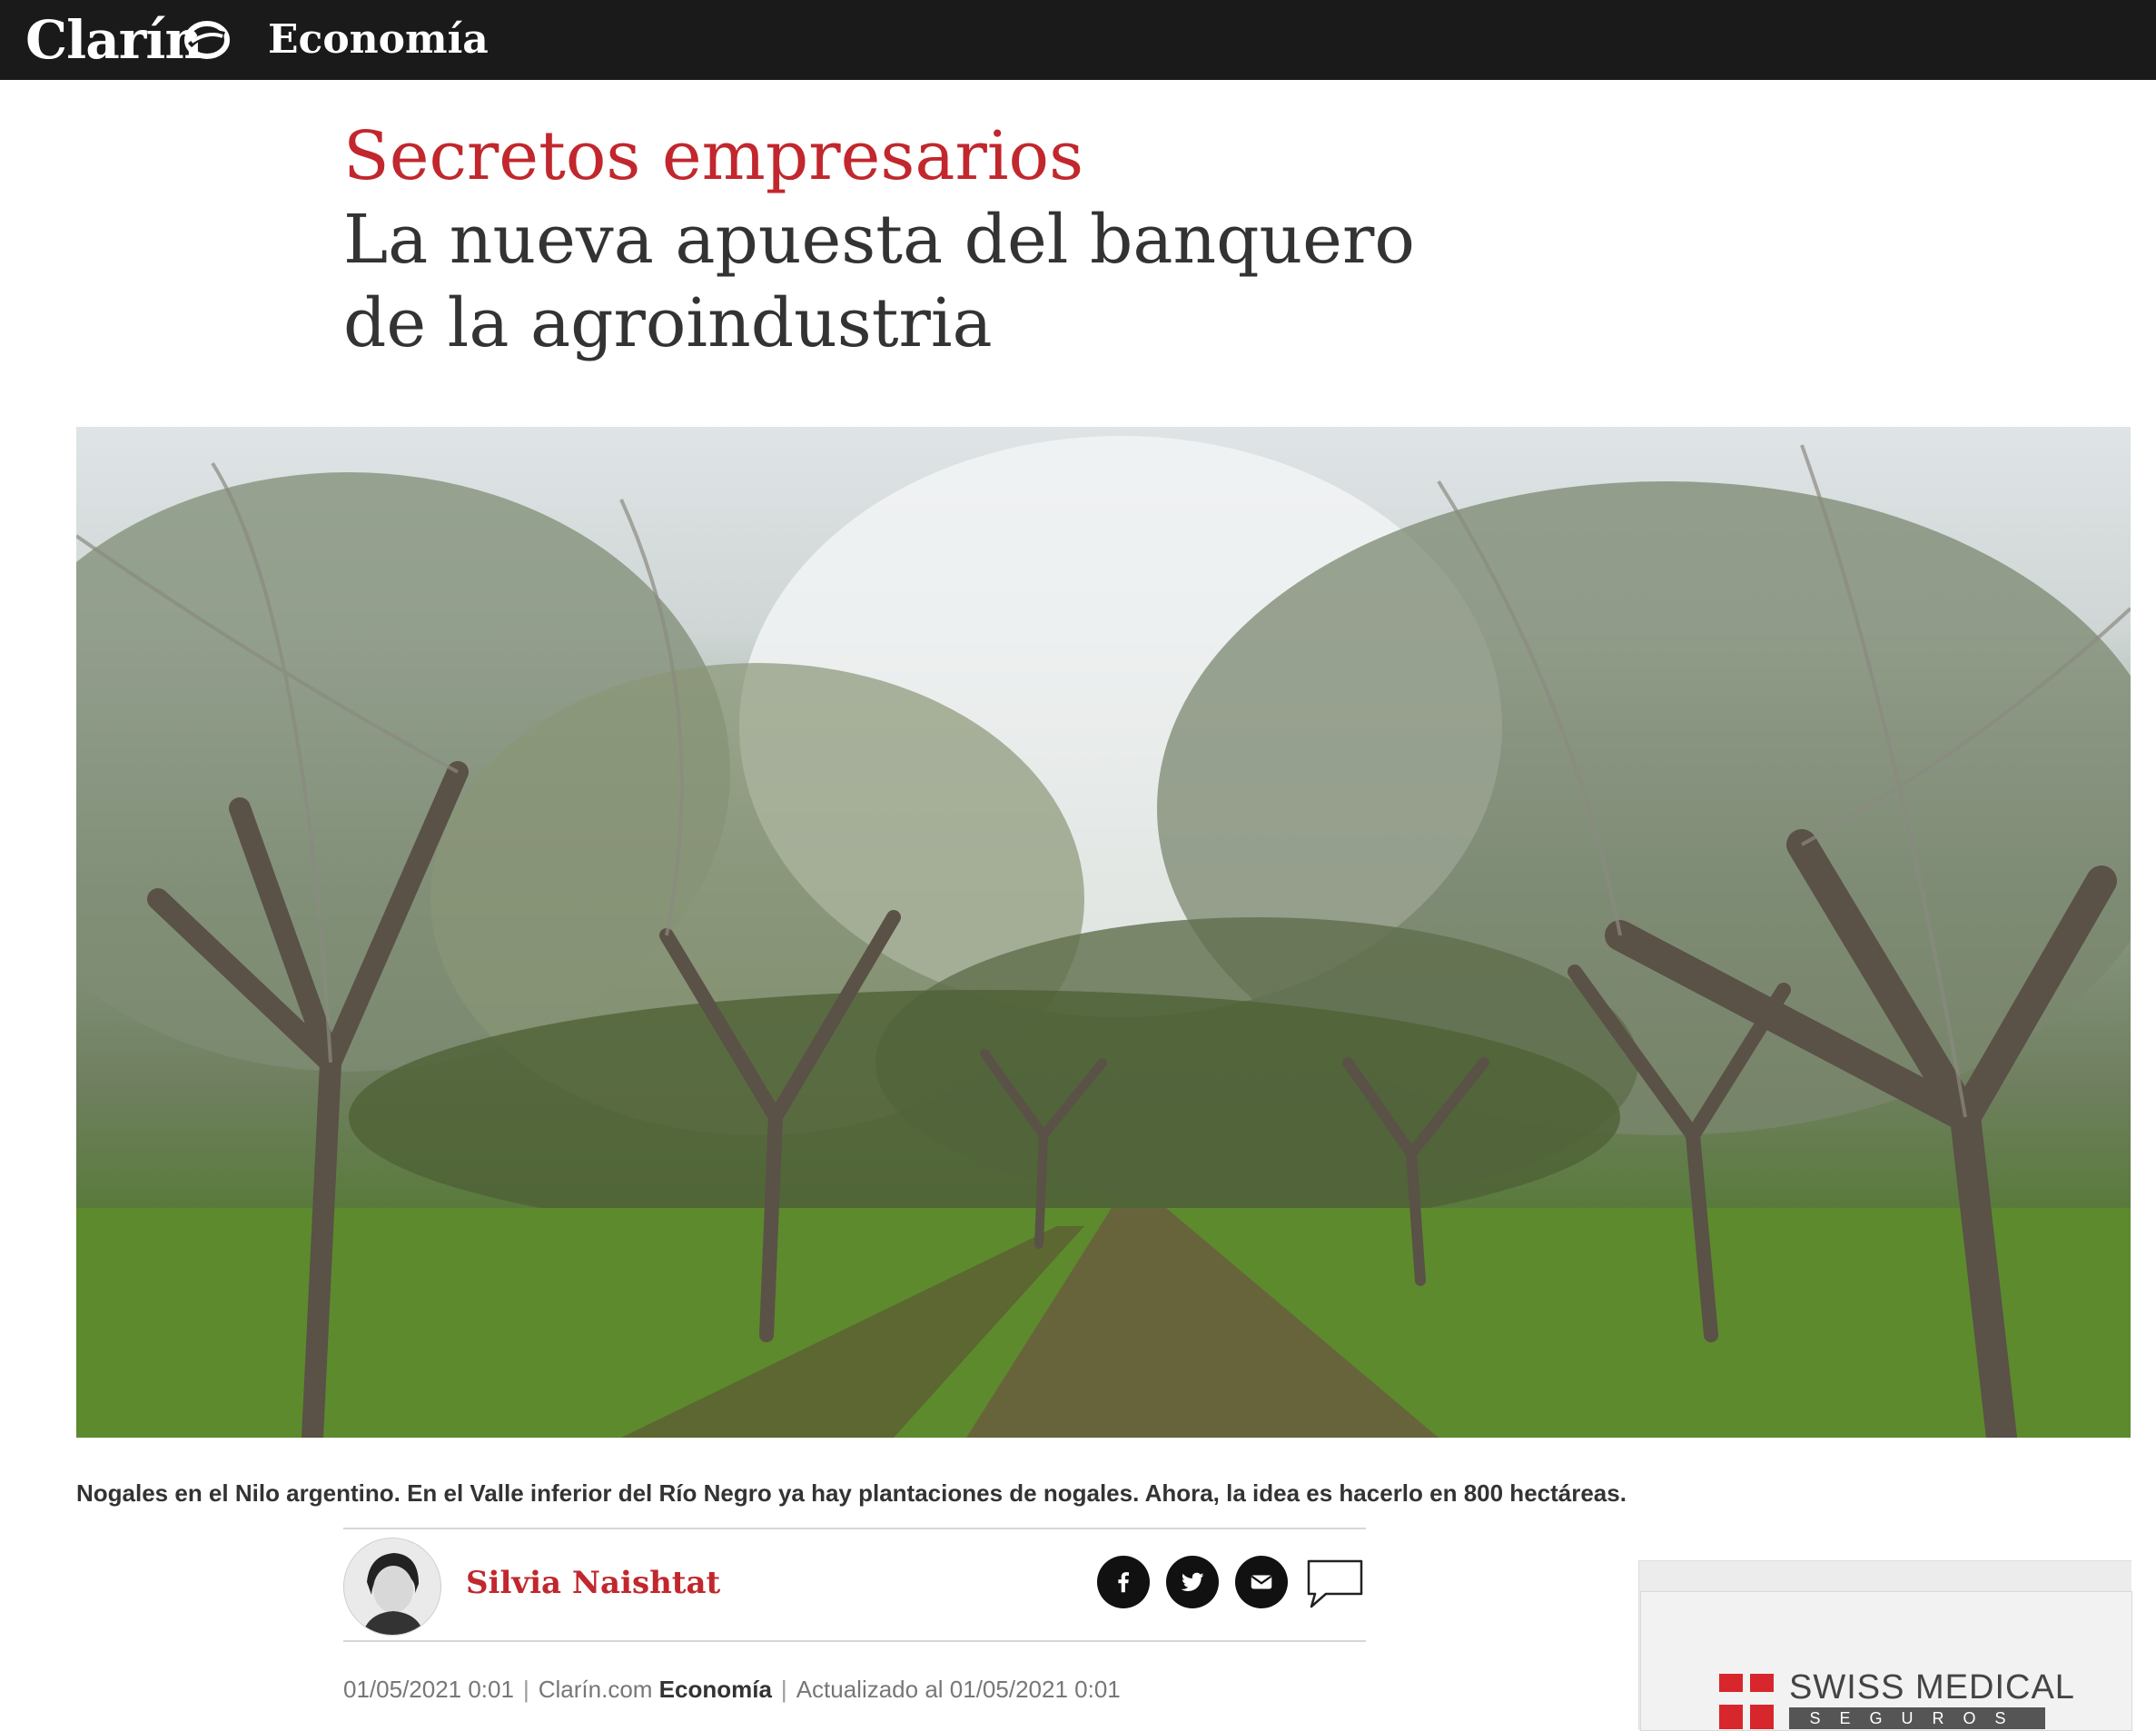  What do you see at coordinates (958, 1690) in the screenshot?
I see `updated-date: Actualizado al 01/05/2021 0:01` at bounding box center [958, 1690].